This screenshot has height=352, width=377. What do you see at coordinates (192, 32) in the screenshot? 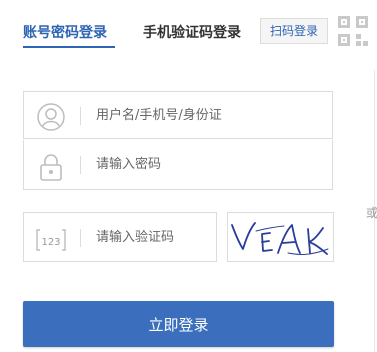
I see `tab-mobile-code-login: 手机验证码登录` at bounding box center [192, 32].